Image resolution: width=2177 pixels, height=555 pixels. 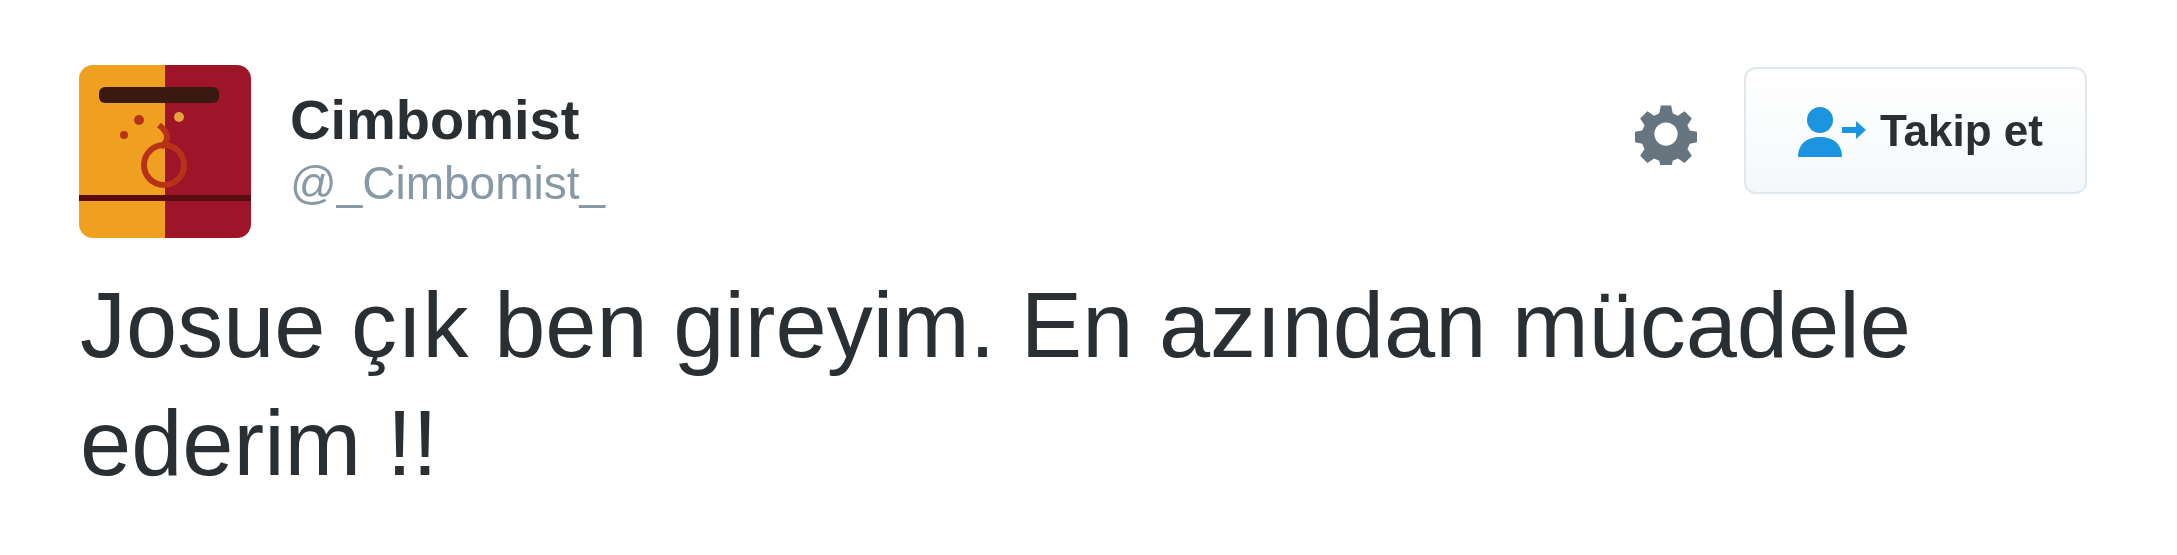 What do you see at coordinates (1832, 130) in the screenshot?
I see `add-user-icon` at bounding box center [1832, 130].